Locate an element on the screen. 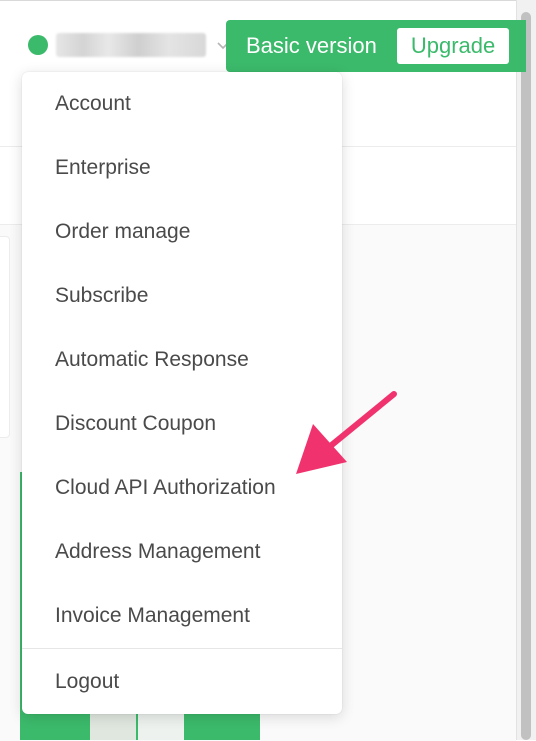 This screenshot has width=536, height=741. window-top-border is located at coordinates (268, 0).